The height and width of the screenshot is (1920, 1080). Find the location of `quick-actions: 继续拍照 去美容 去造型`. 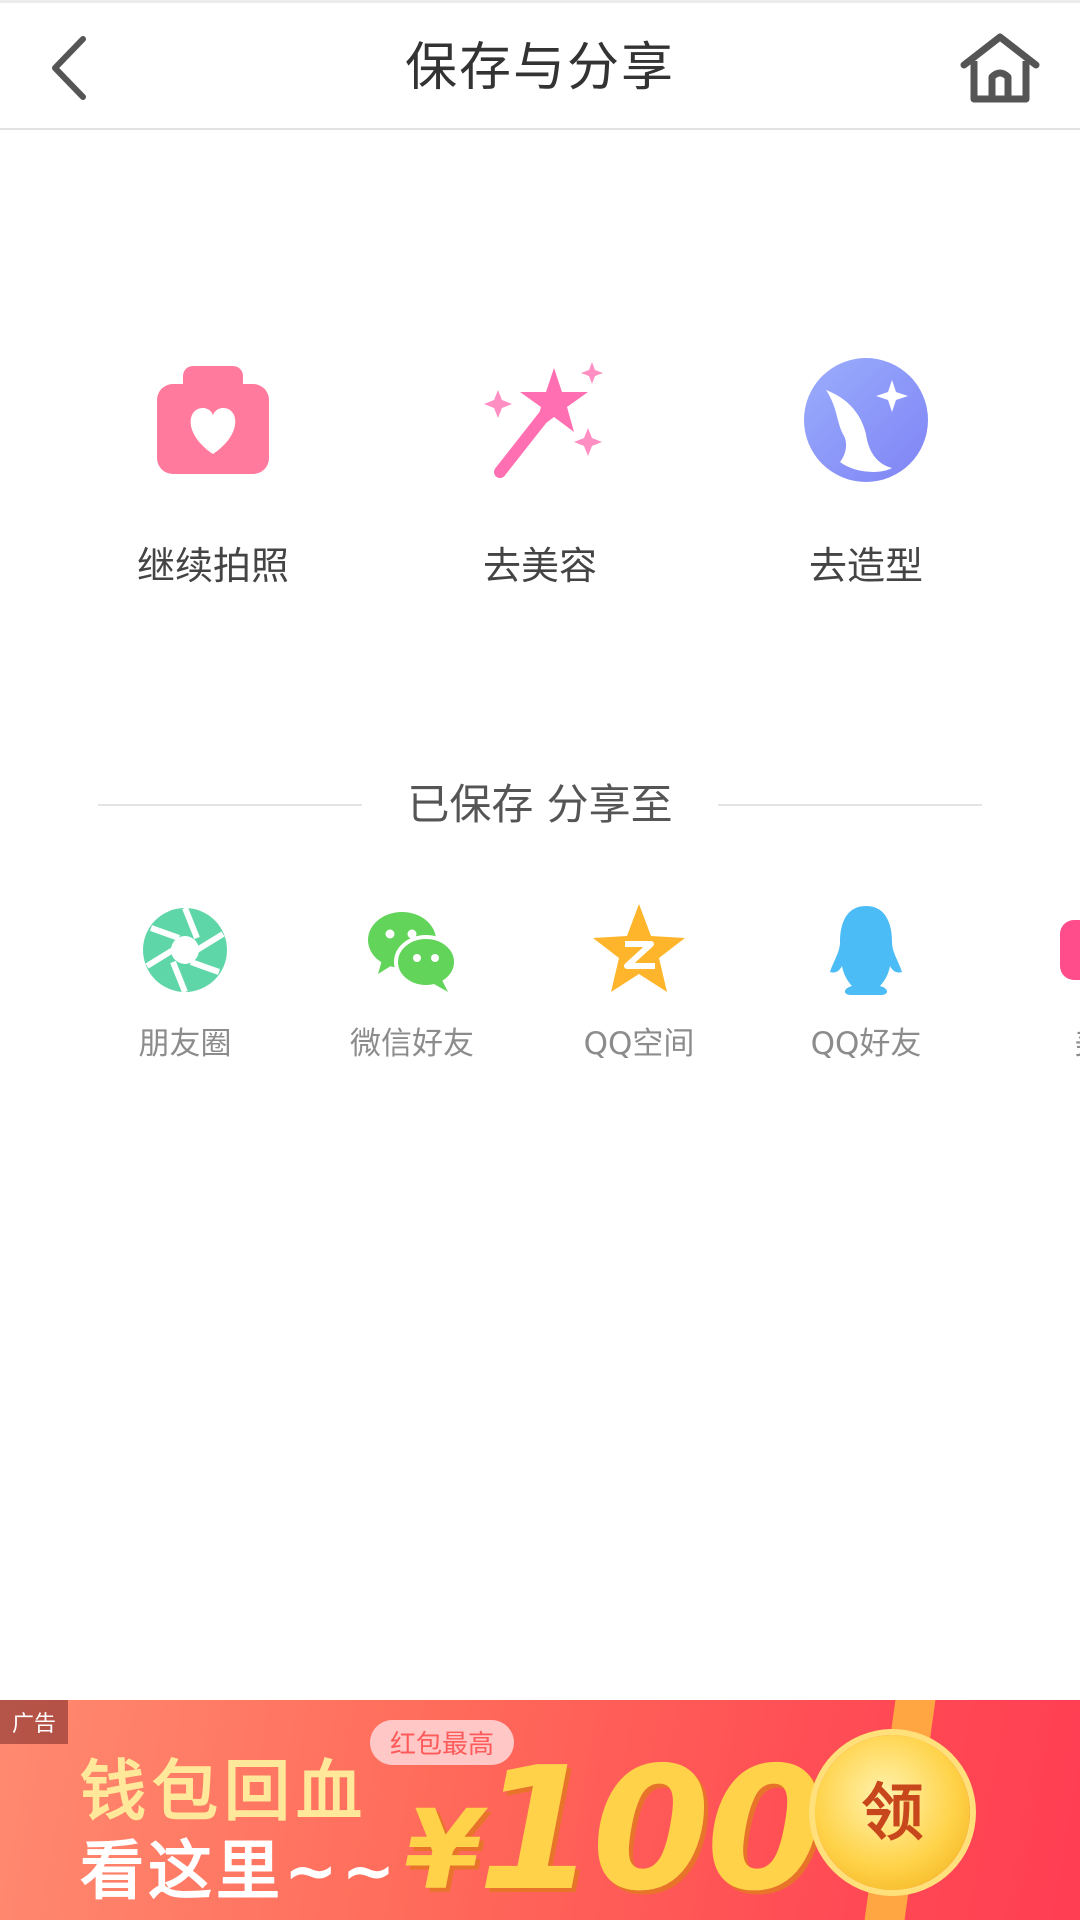

quick-actions: 继续拍照 去美容 去造型 is located at coordinates (540, 475).